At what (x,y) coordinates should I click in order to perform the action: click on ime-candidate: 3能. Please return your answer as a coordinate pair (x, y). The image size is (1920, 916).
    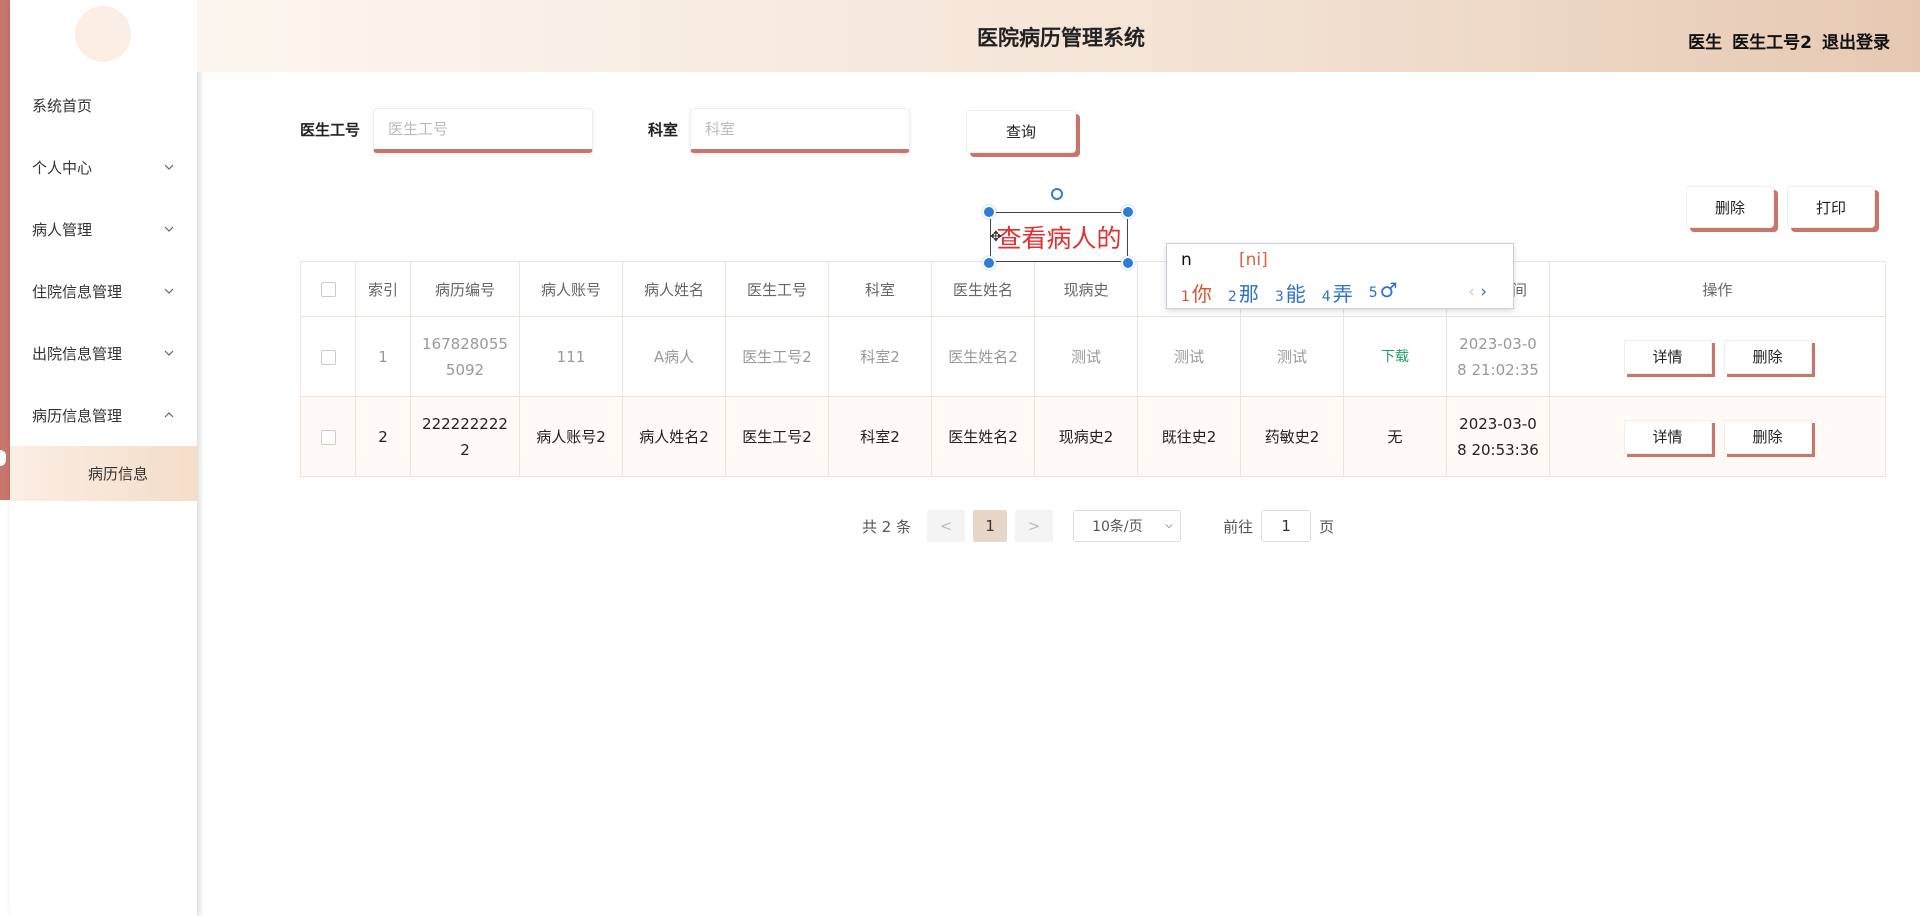
    Looking at the image, I should click on (1290, 292).